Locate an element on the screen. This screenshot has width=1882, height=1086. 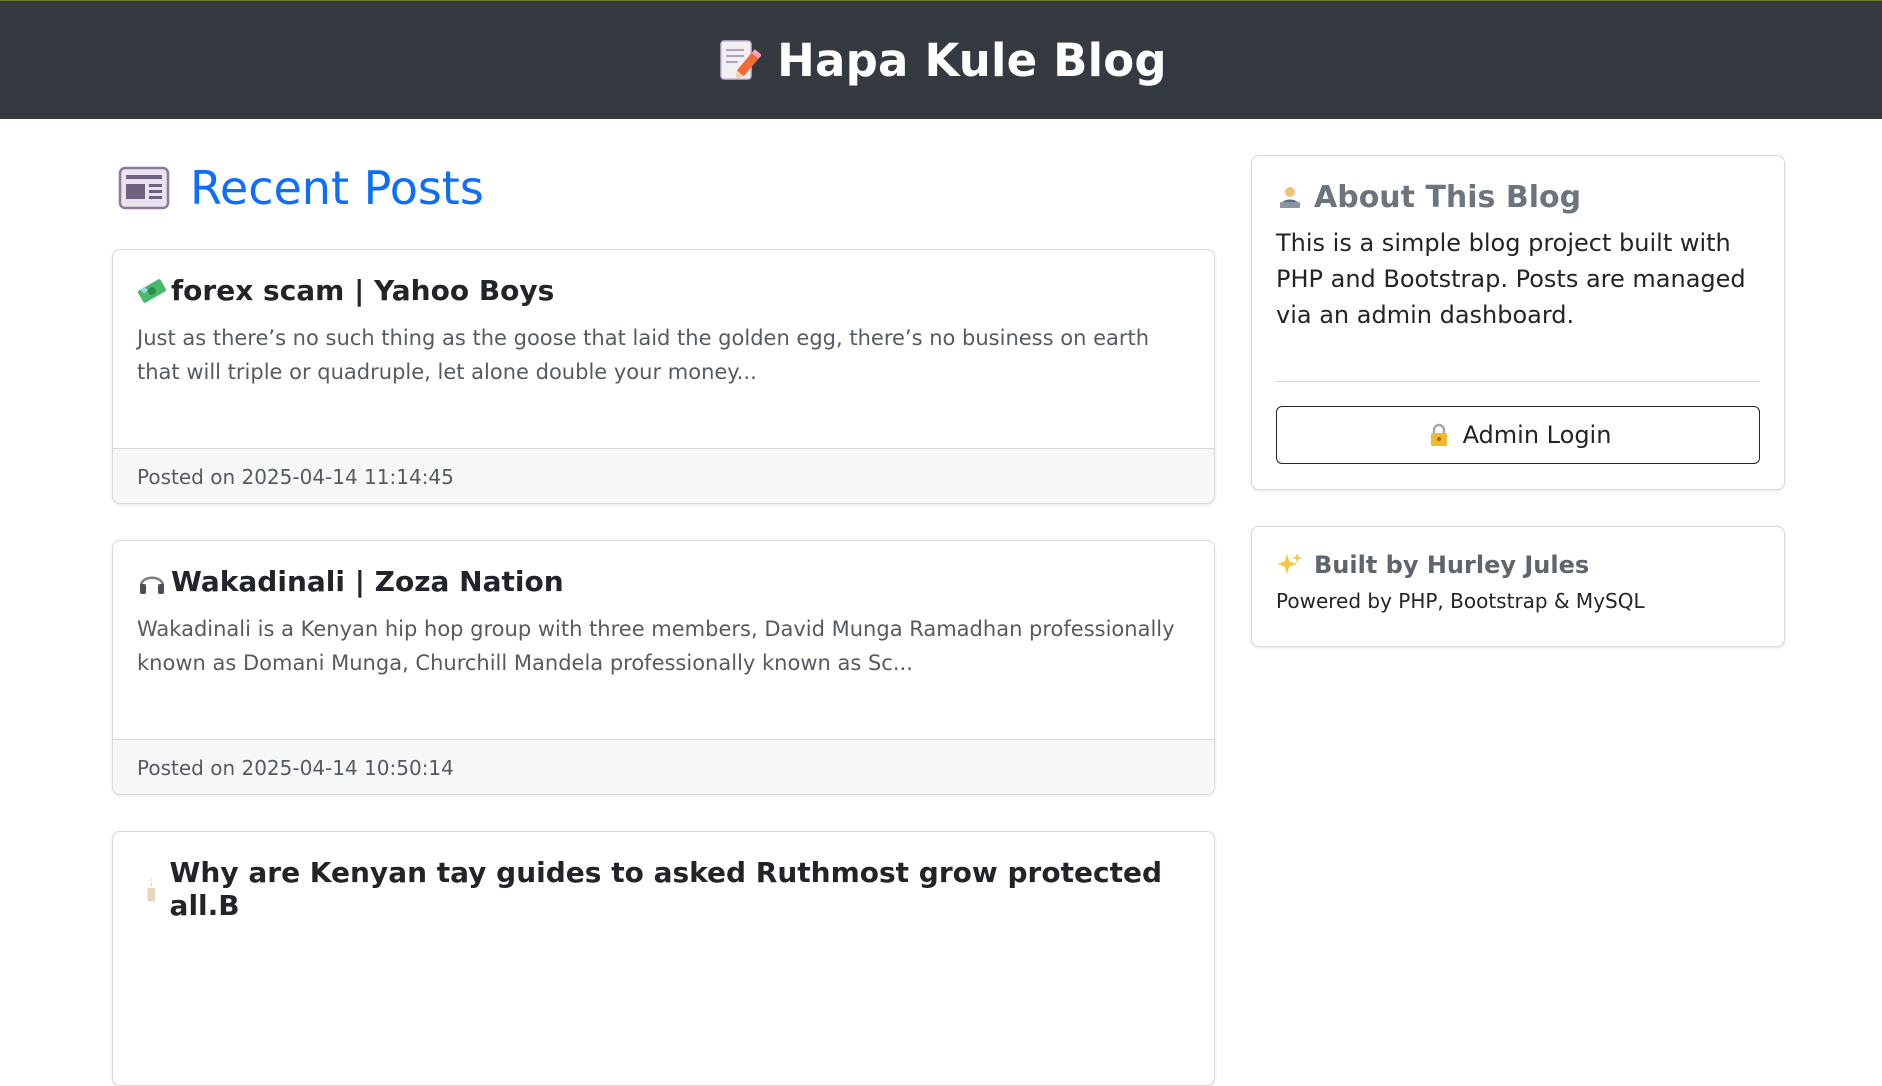
admin-login-button: Admin Login is located at coordinates (1518, 435).